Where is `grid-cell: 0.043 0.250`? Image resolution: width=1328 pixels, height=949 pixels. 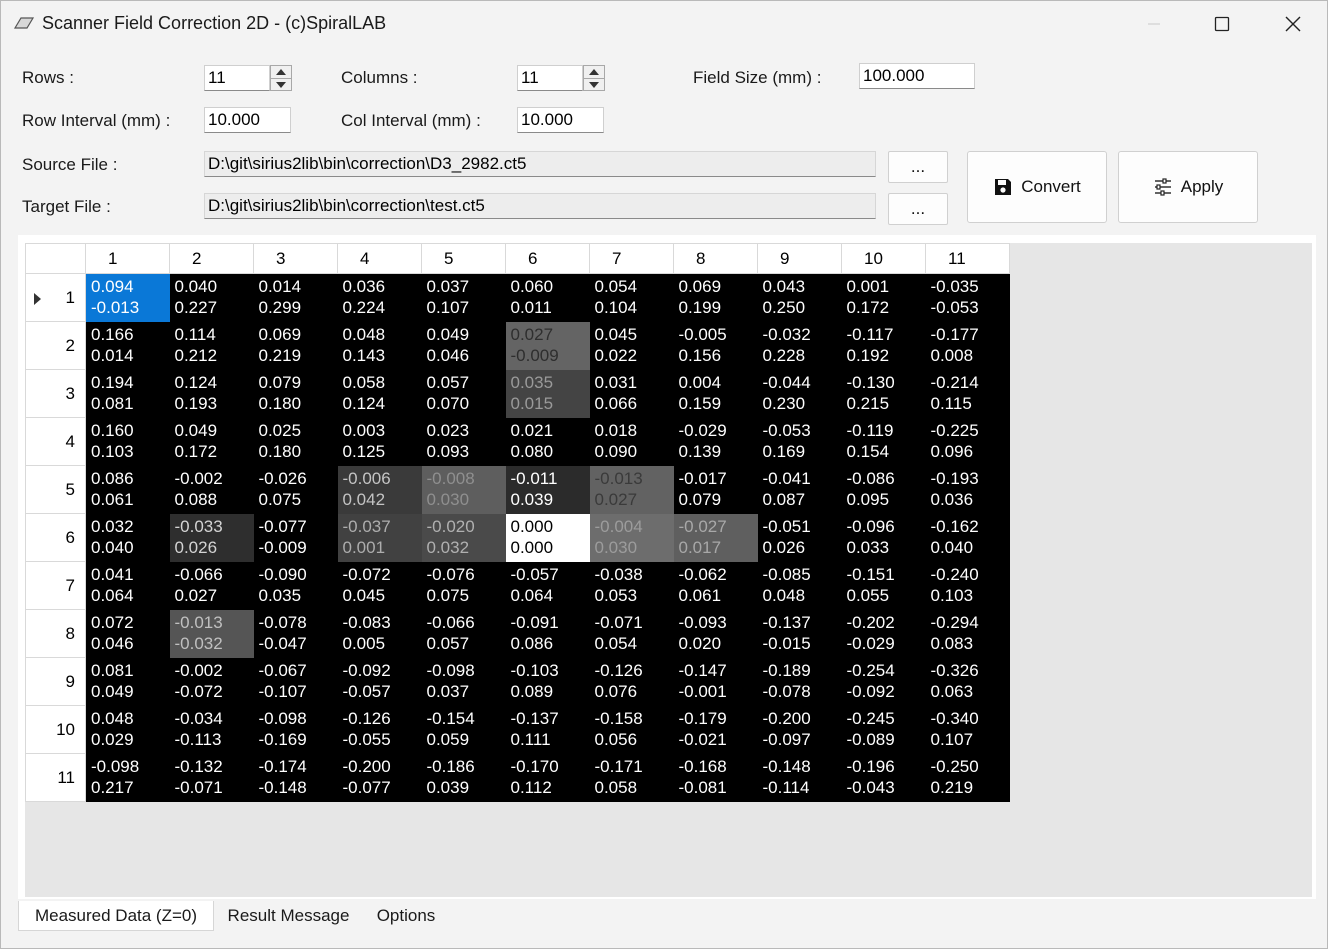 grid-cell: 0.043 0.250 is located at coordinates (799, 297).